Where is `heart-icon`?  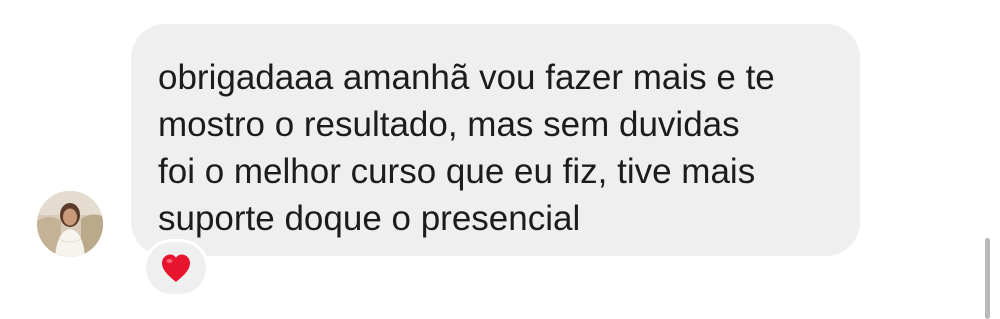
heart-icon is located at coordinates (176, 268).